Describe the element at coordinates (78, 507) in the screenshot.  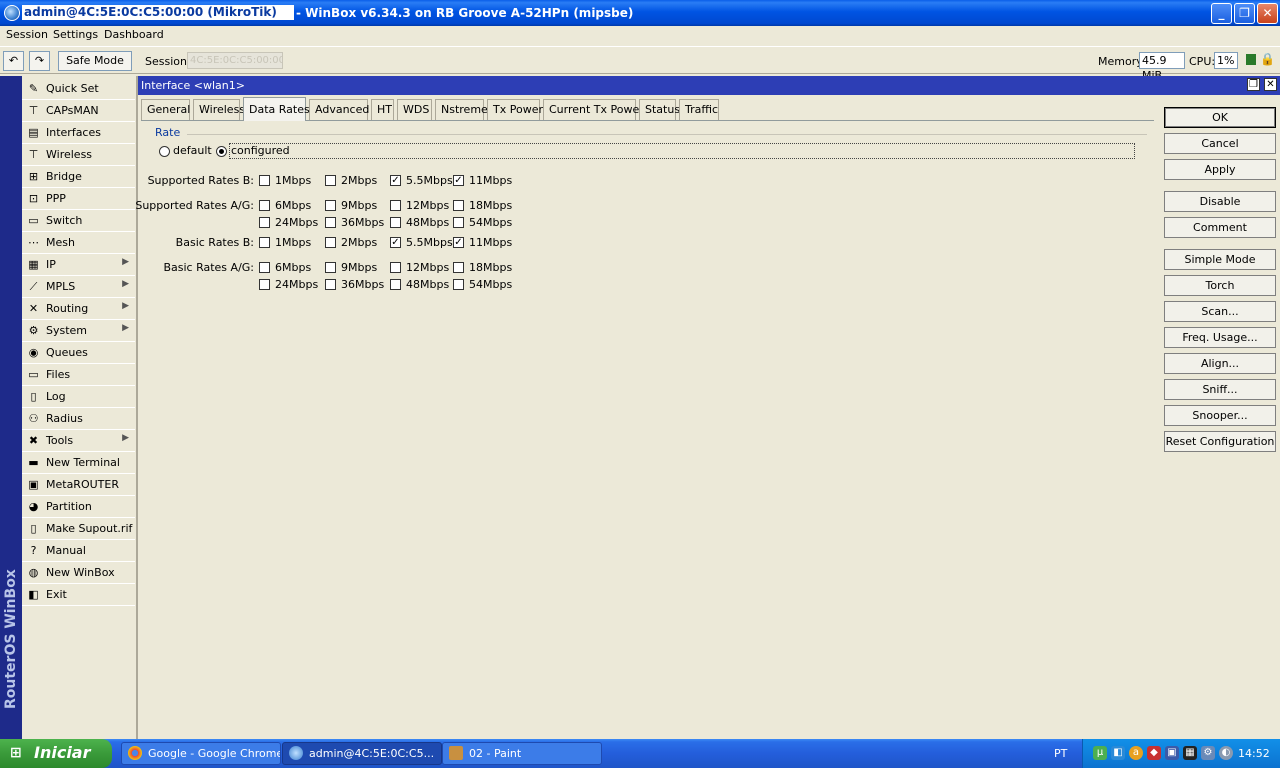
I see `sidebar-item-partition: ◕ Partition` at that location.